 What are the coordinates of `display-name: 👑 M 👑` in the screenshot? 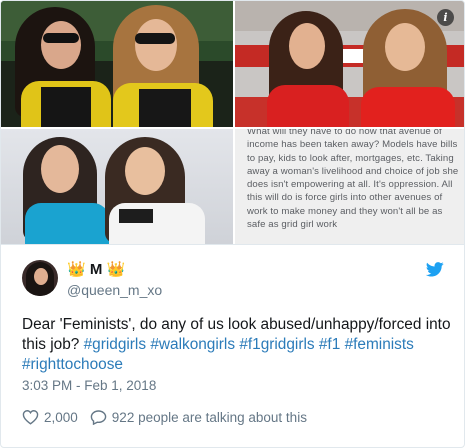 It's located at (96, 269).